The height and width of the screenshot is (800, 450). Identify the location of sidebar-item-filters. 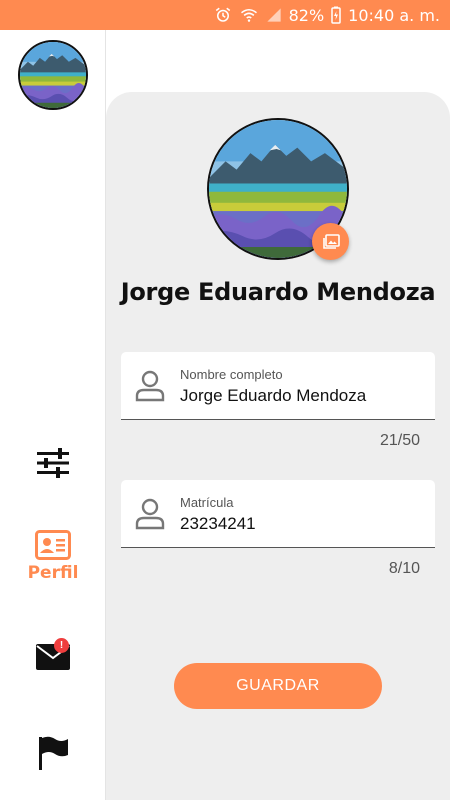
(53, 463).